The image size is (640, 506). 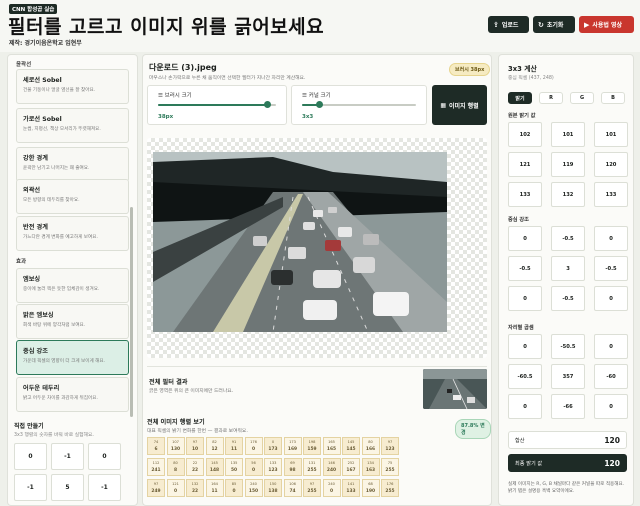 I want to click on filter-card-dark-border: 어두운 테두리 밝고 어두운 차이를 과감하게 뒤집어요., so click(x=72, y=394).